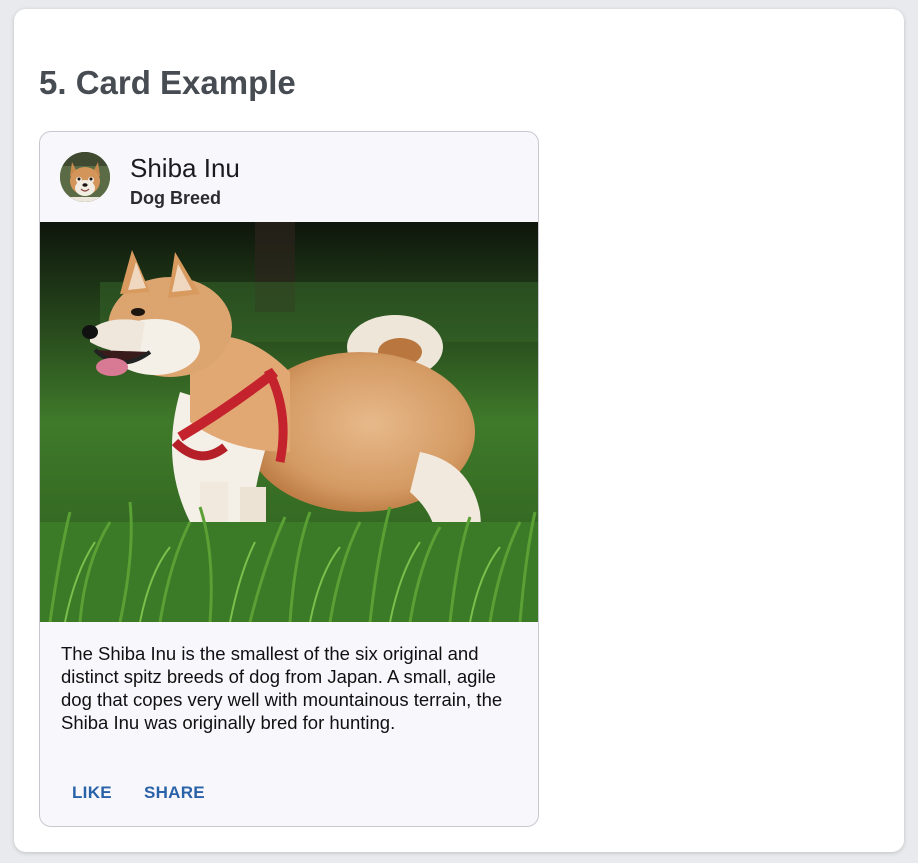  I want to click on card-actions: LIKE SHARE, so click(138, 793).